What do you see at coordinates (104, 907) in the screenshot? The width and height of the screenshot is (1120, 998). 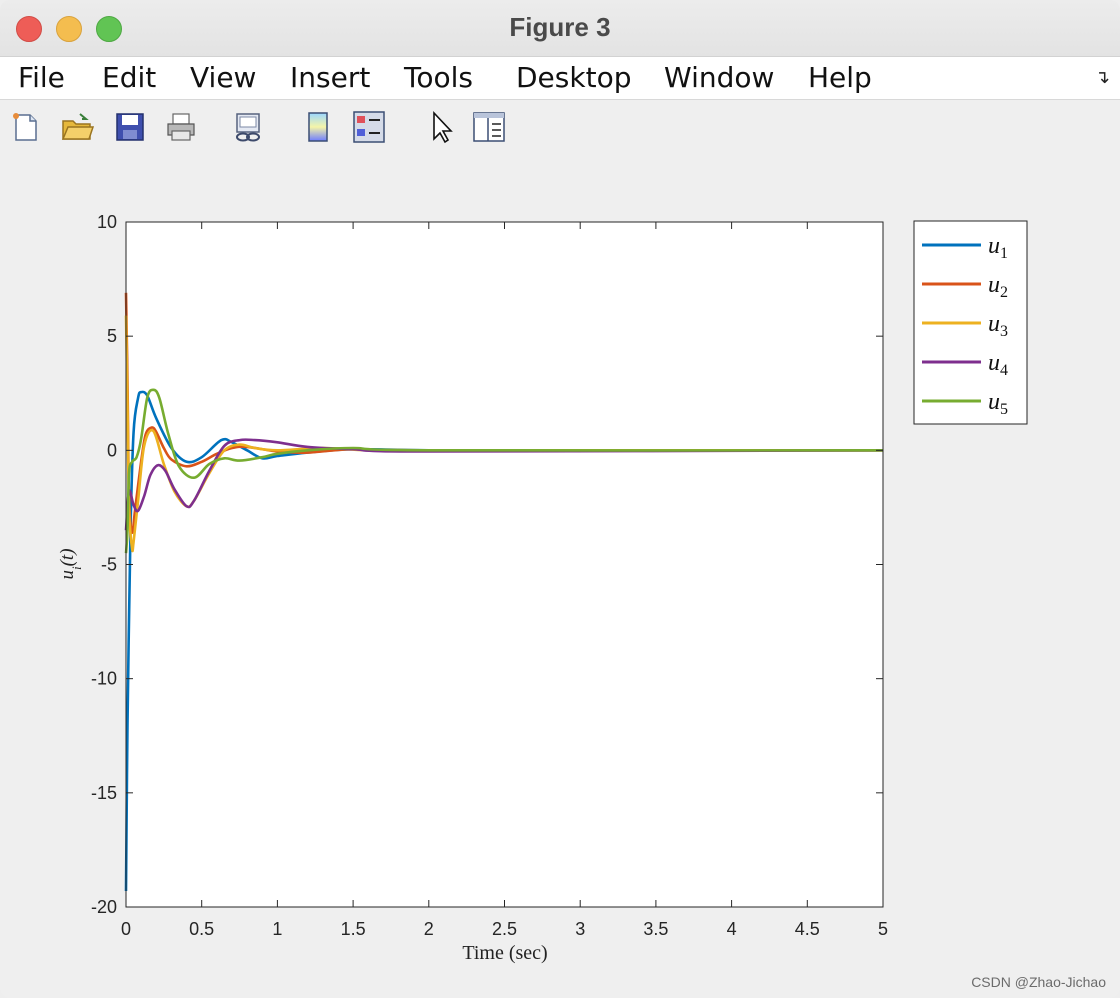 I see `y-tick-label: -20` at bounding box center [104, 907].